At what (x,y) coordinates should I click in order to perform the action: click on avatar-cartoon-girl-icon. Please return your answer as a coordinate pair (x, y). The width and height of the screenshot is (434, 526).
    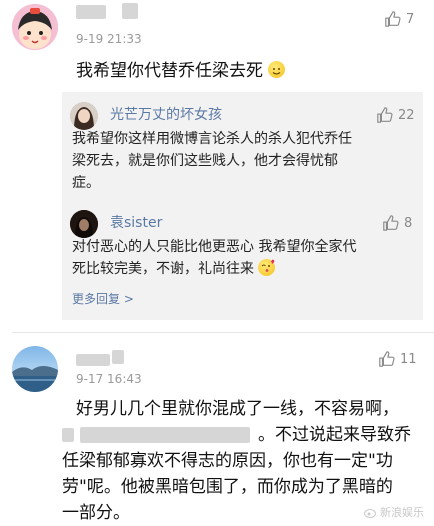
    Looking at the image, I should click on (35, 27).